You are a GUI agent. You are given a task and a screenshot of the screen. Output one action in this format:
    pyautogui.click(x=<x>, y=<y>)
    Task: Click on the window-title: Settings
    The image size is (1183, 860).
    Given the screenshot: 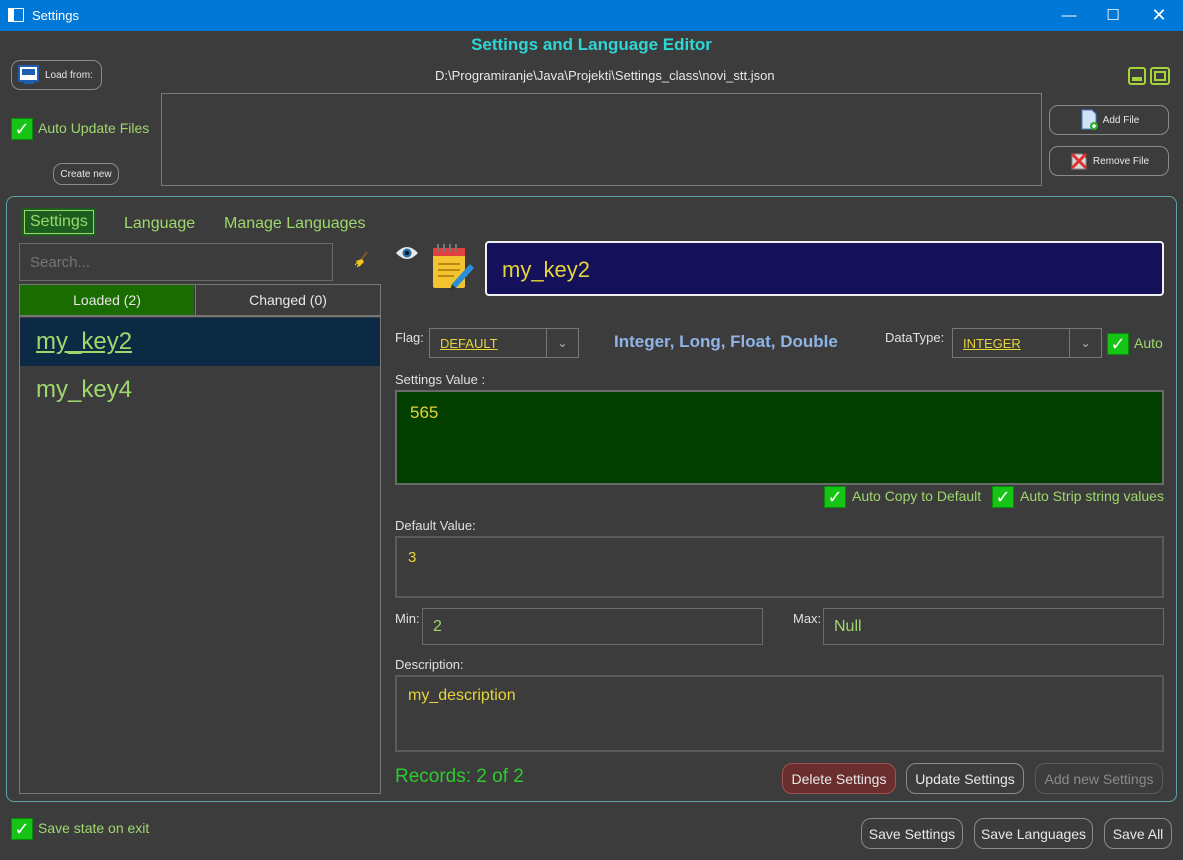 What is the action you would take?
    pyautogui.click(x=55, y=15)
    